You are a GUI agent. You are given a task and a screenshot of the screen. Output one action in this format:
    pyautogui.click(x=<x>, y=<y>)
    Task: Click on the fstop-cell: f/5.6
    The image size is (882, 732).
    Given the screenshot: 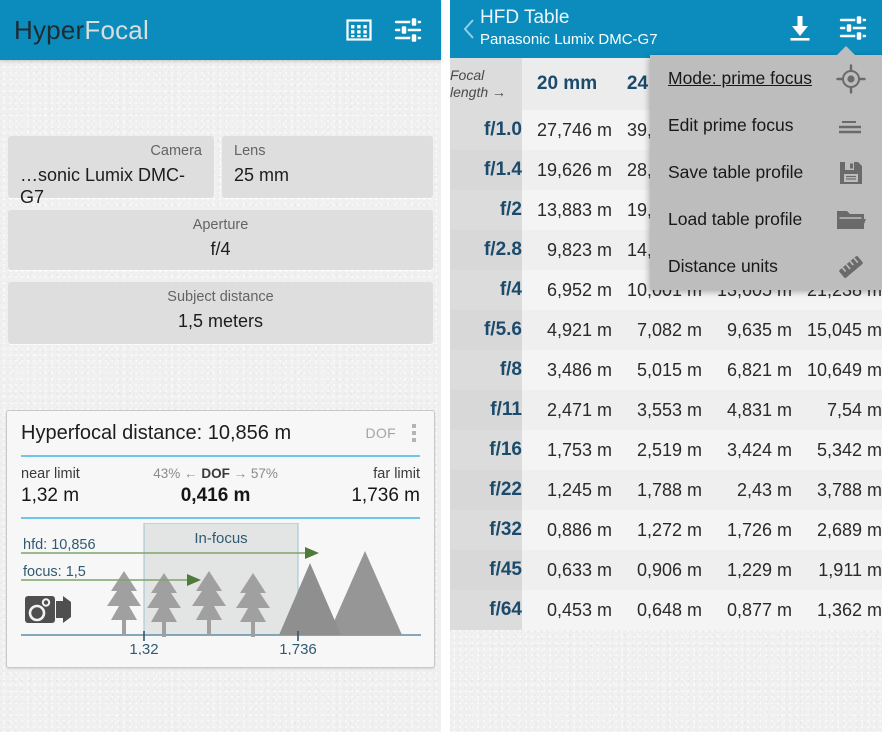 What is the action you would take?
    pyautogui.click(x=486, y=330)
    